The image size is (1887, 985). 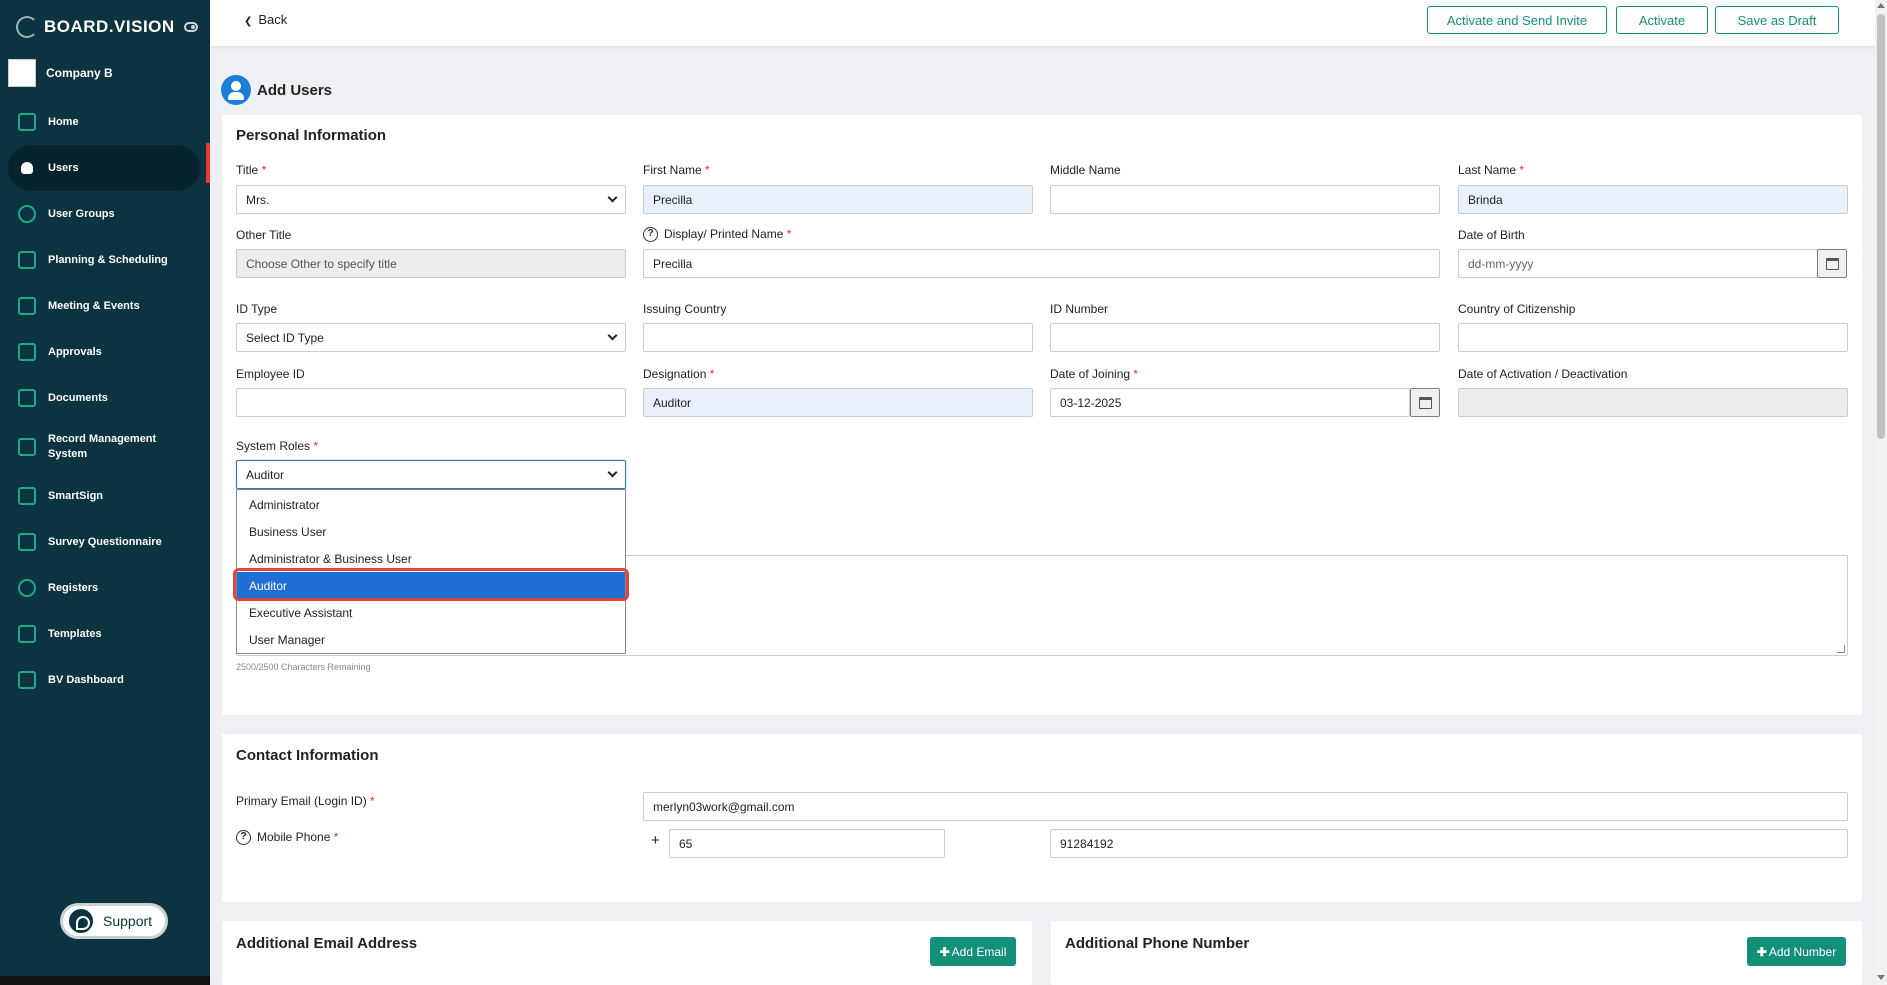 I want to click on company-switcher: Company B, so click(x=60, y=73).